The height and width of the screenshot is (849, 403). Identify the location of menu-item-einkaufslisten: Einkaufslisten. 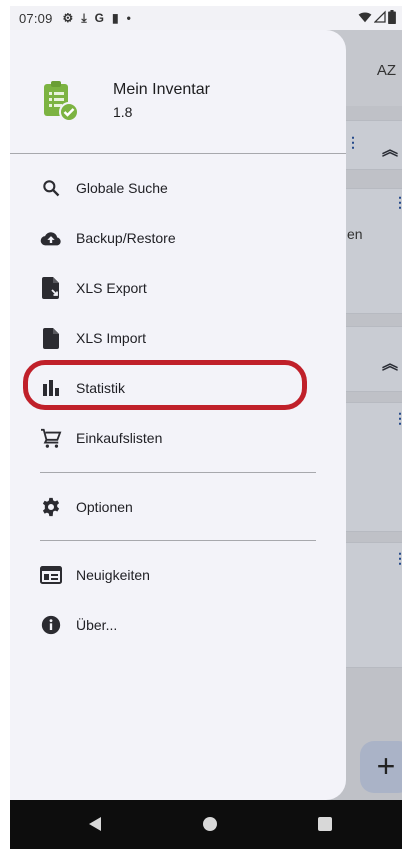
(178, 438).